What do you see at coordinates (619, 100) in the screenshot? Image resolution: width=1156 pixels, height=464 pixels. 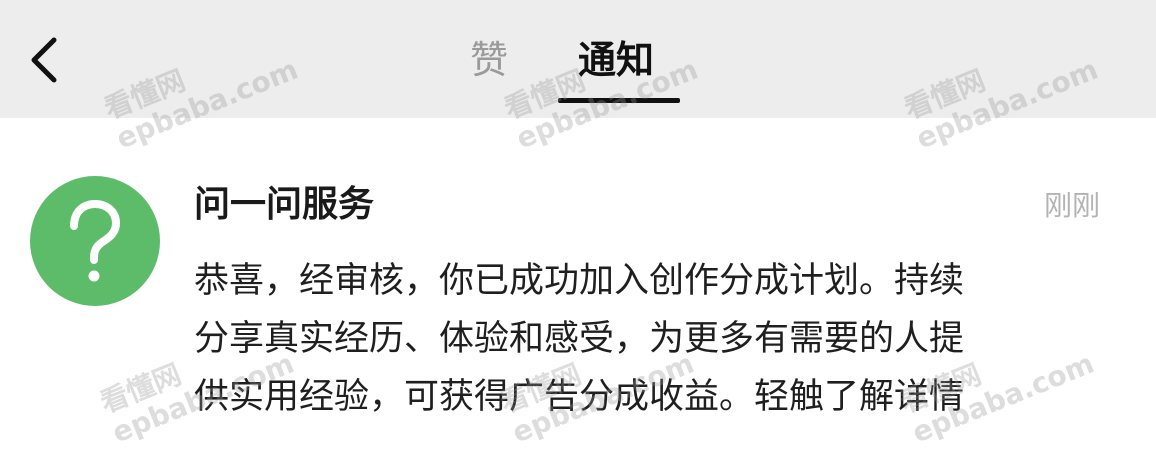 I see `active-tab-indicator` at bounding box center [619, 100].